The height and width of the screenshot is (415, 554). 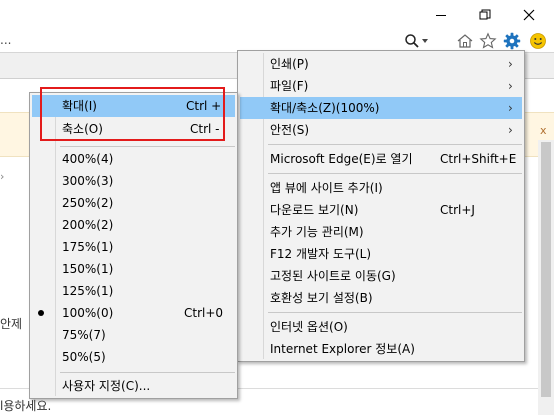 What do you see at coordinates (2, 176) in the screenshot?
I see `page-nav-marker: ›` at bounding box center [2, 176].